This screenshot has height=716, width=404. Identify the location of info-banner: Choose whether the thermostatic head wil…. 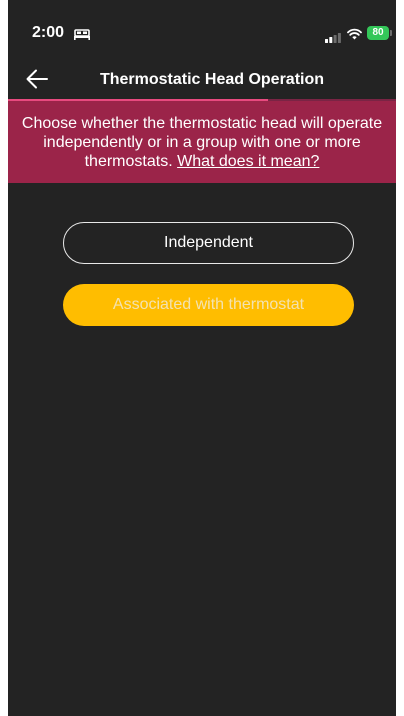
(202, 142).